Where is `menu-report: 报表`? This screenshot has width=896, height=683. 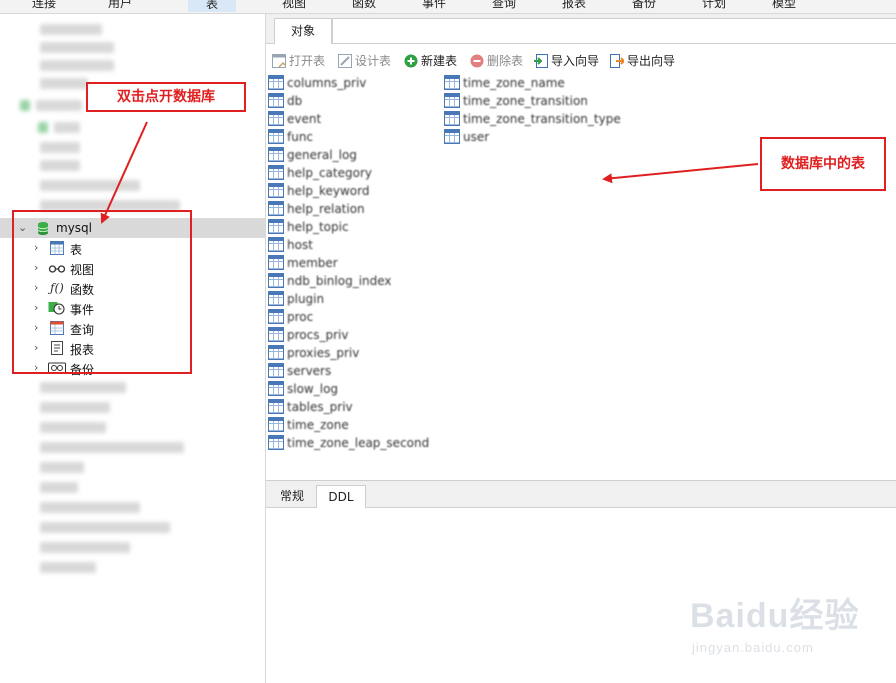 menu-report: 报表 is located at coordinates (574, 5).